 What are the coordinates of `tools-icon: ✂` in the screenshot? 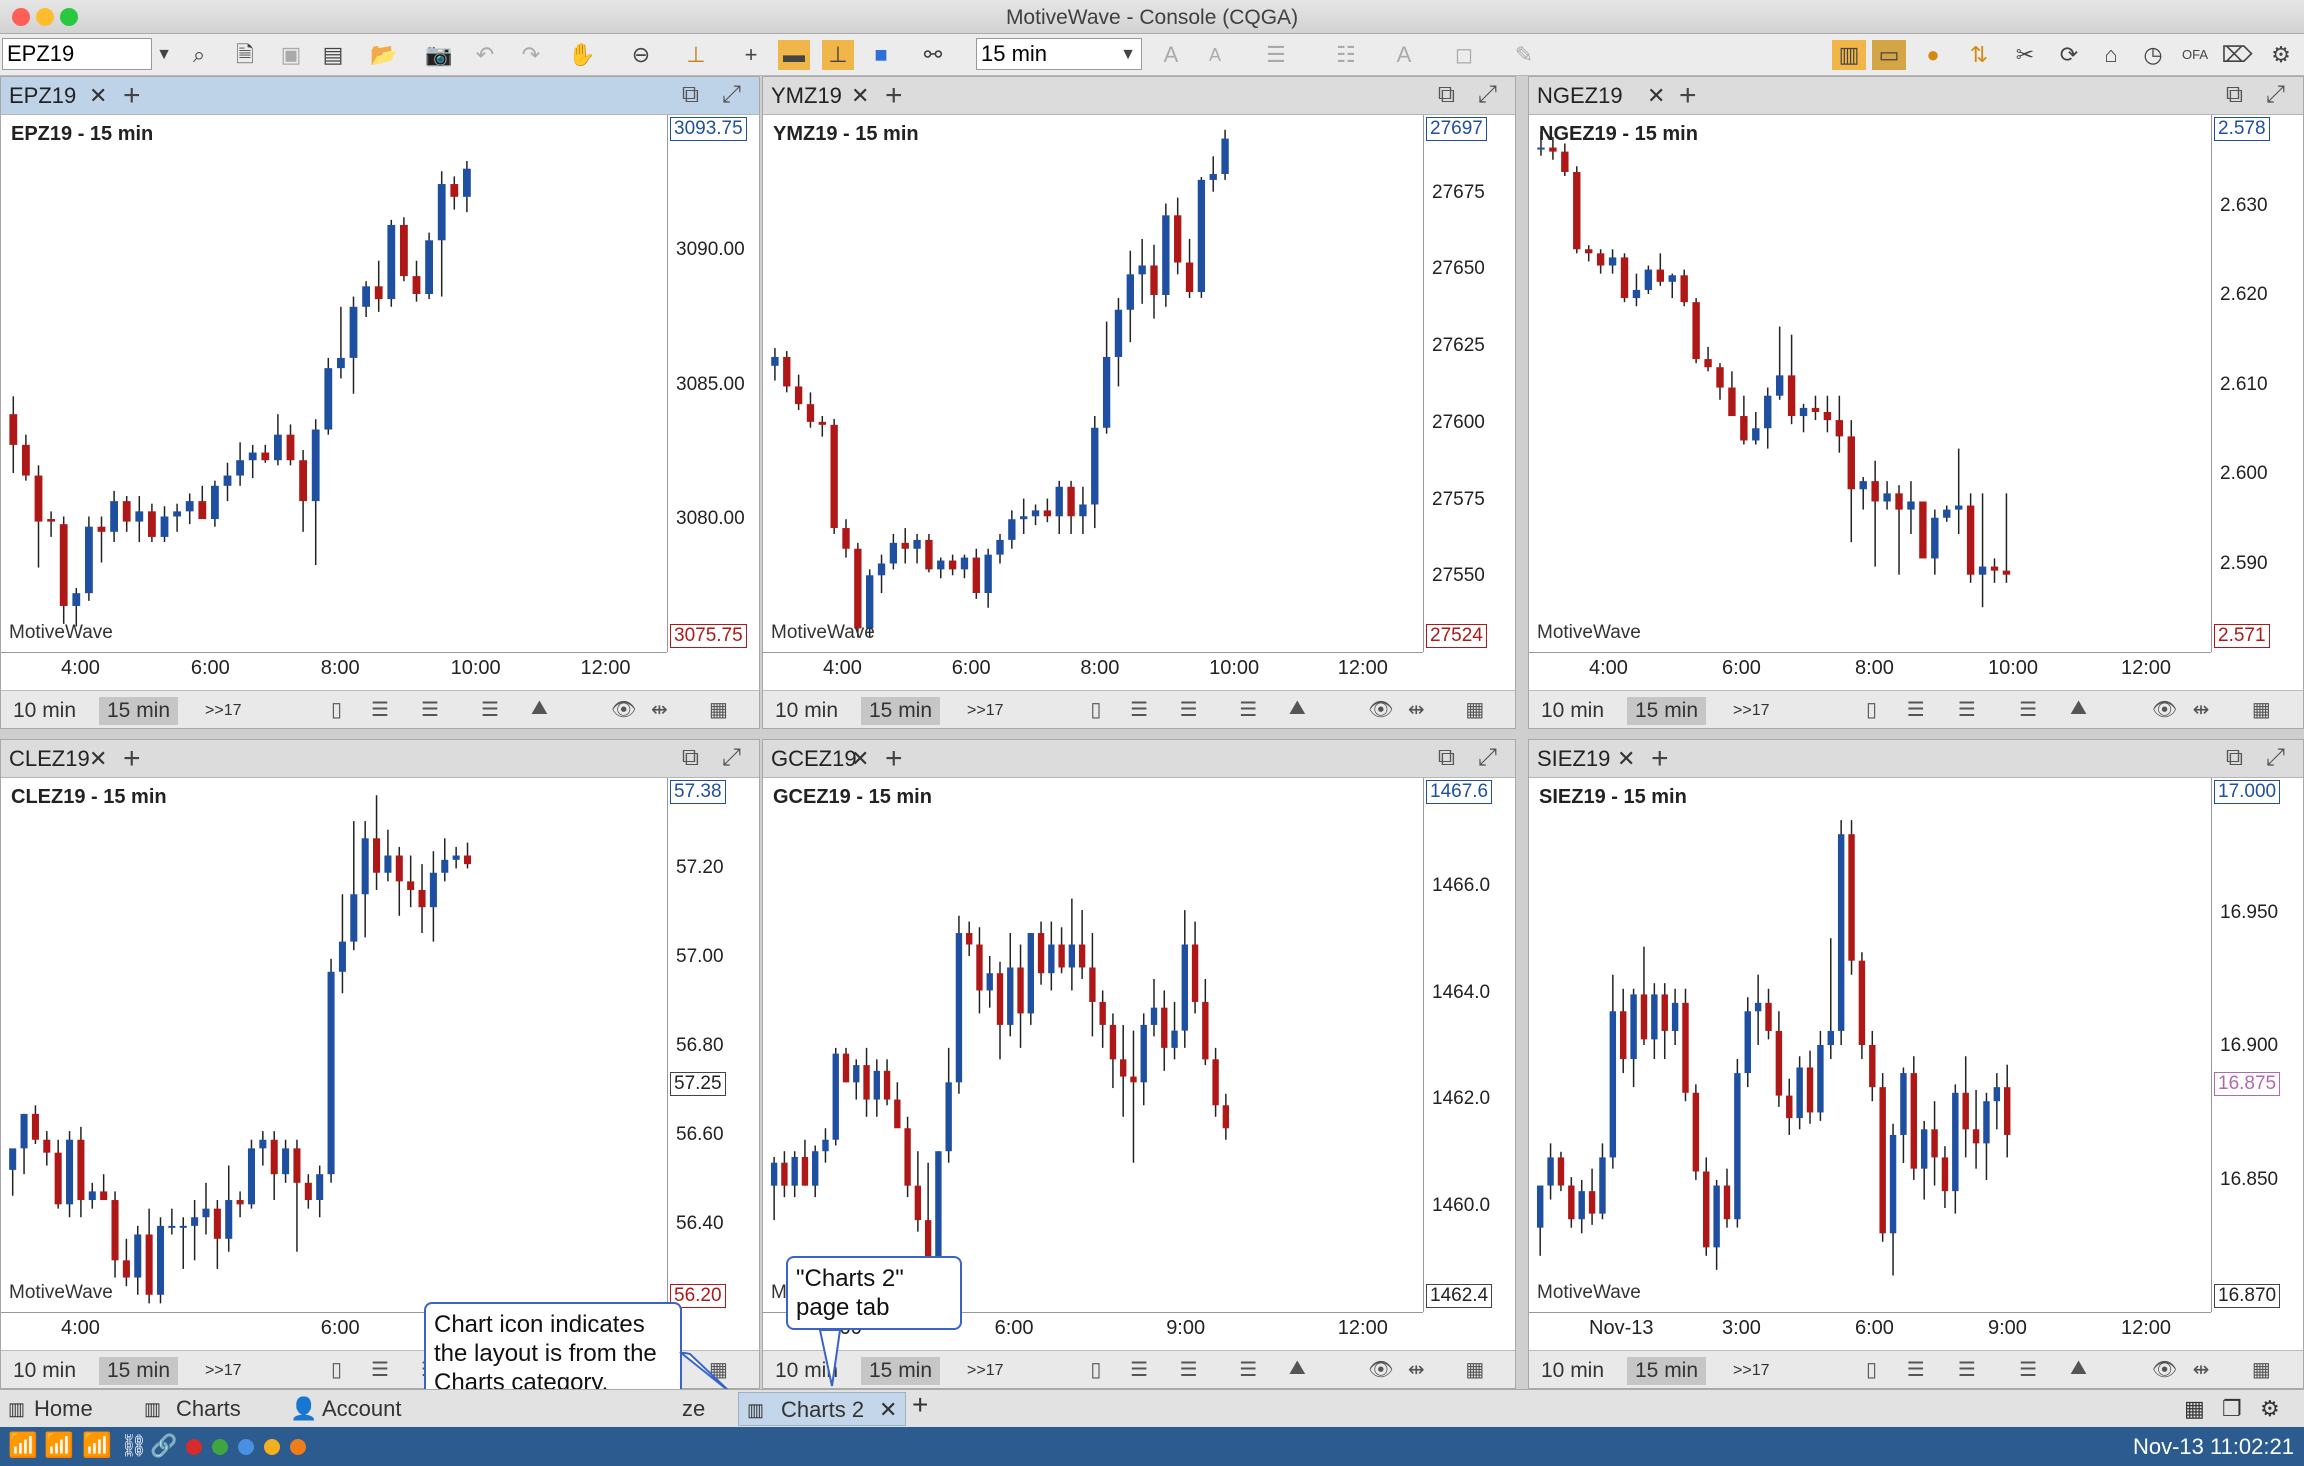 It's located at (2025, 55).